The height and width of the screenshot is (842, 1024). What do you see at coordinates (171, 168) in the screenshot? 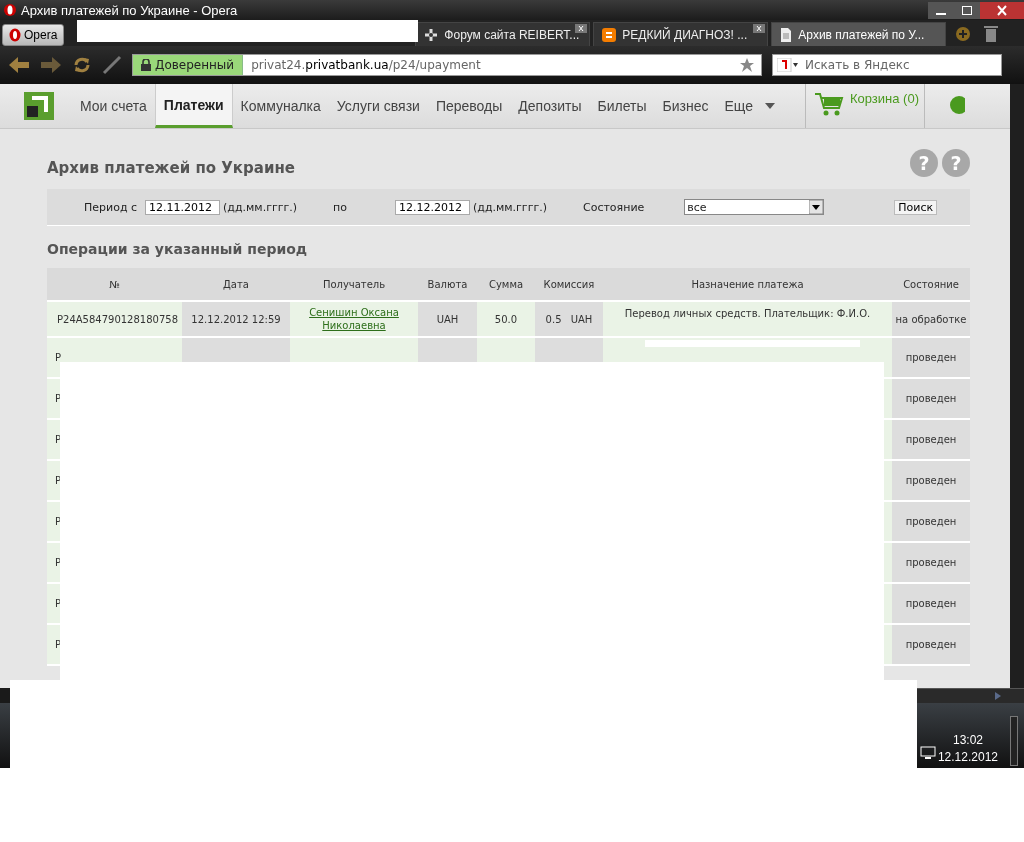
I see `page-title: Архив платежей по Украине` at bounding box center [171, 168].